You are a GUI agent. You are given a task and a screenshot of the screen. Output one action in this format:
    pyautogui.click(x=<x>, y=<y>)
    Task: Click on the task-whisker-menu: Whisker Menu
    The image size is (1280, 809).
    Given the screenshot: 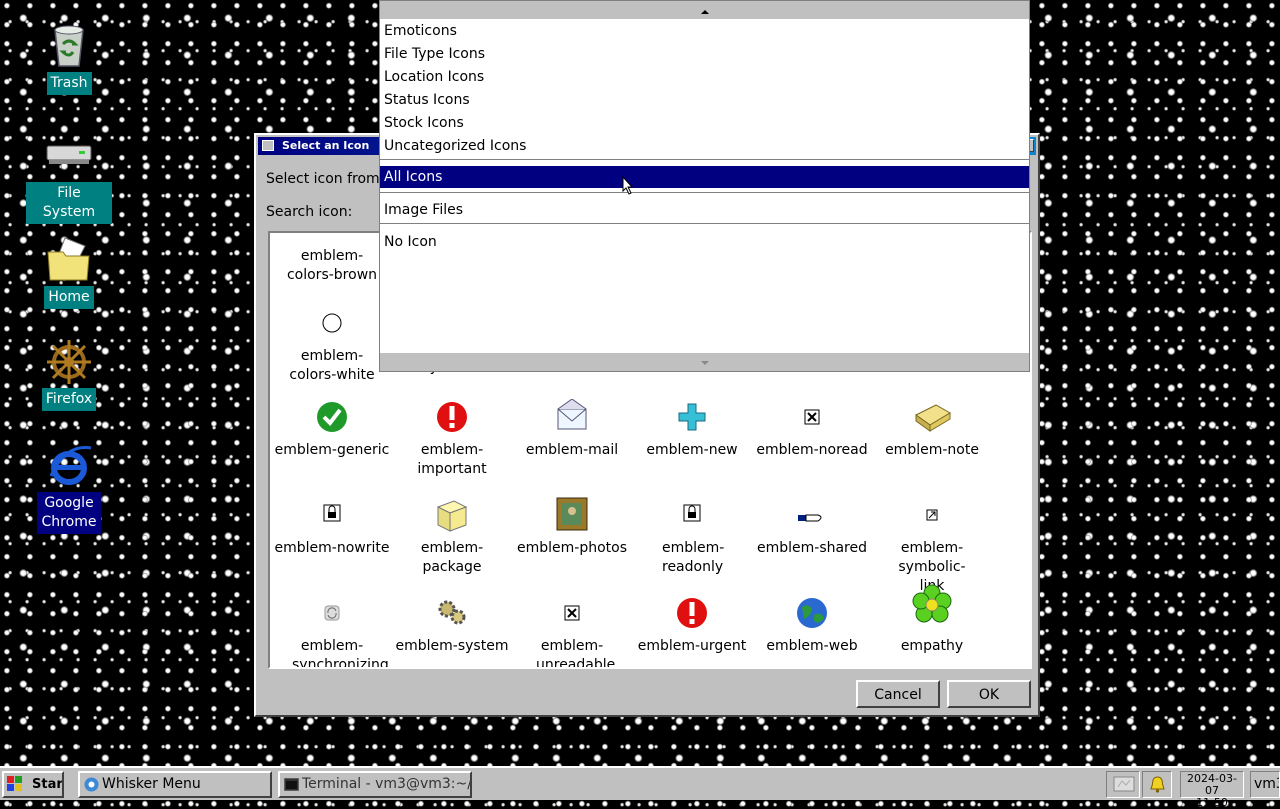 What is the action you would take?
    pyautogui.click(x=175, y=784)
    